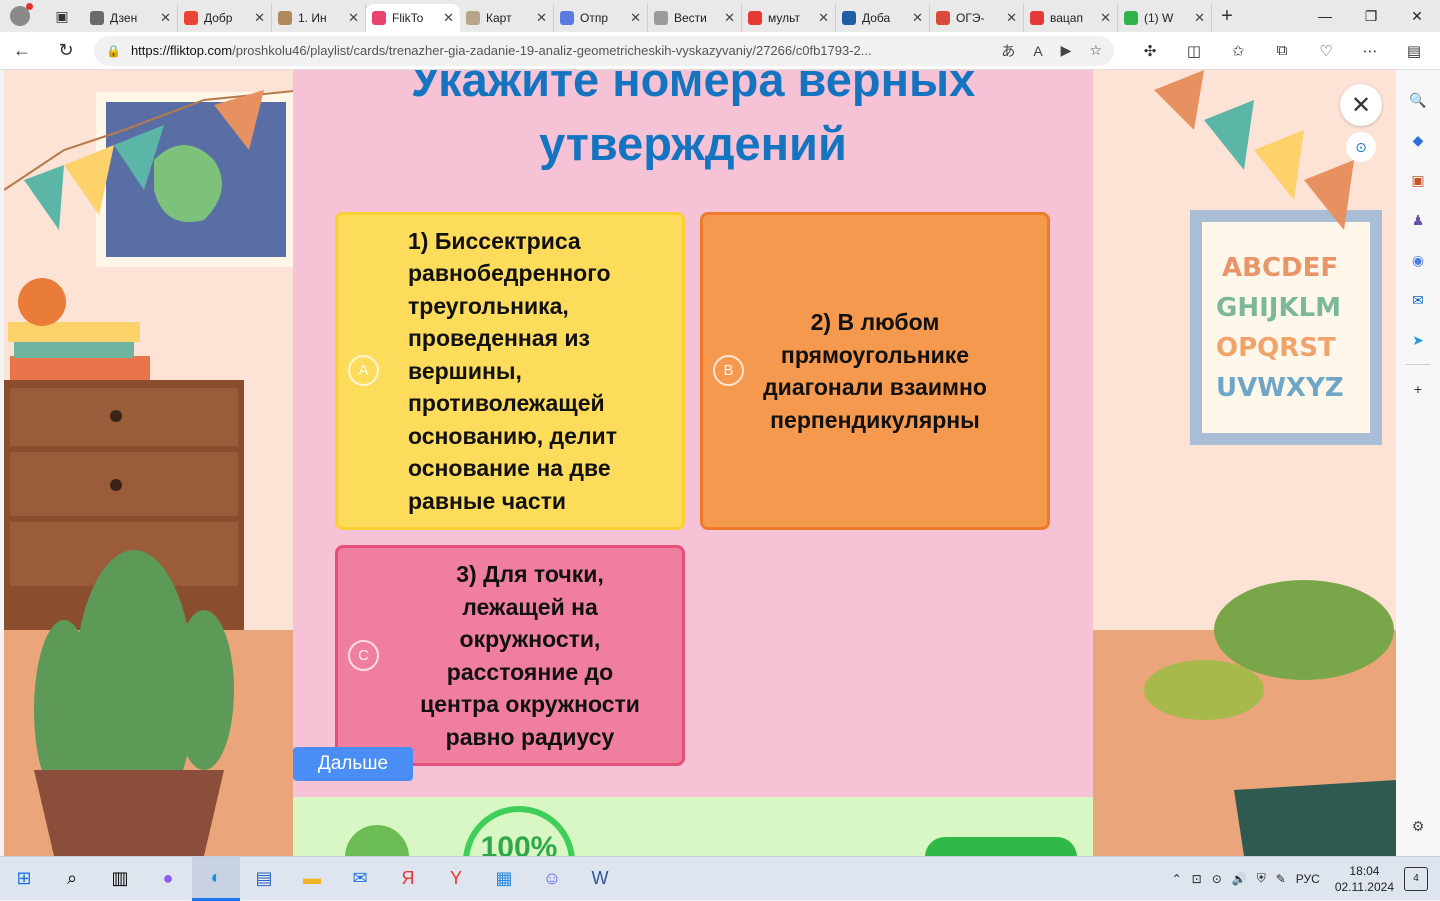 The width and height of the screenshot is (1440, 901). Describe the element at coordinates (977, 18) in the screenshot. I see `browser-tab: ОГЭ- ✕` at that location.